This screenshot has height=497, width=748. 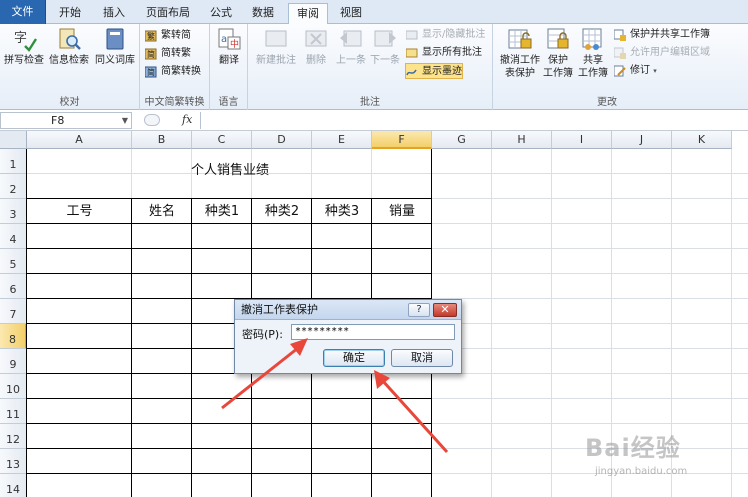 I want to click on row-header-8: 8, so click(x=13, y=336).